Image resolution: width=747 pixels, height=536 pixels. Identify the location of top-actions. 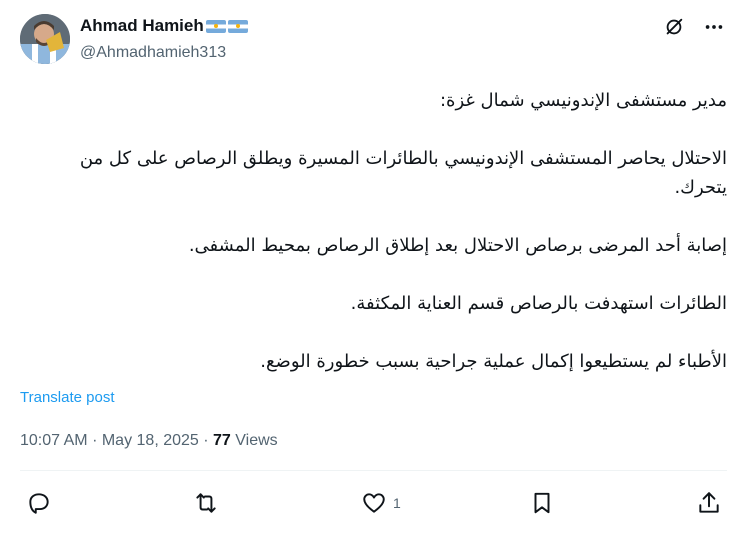
(694, 27).